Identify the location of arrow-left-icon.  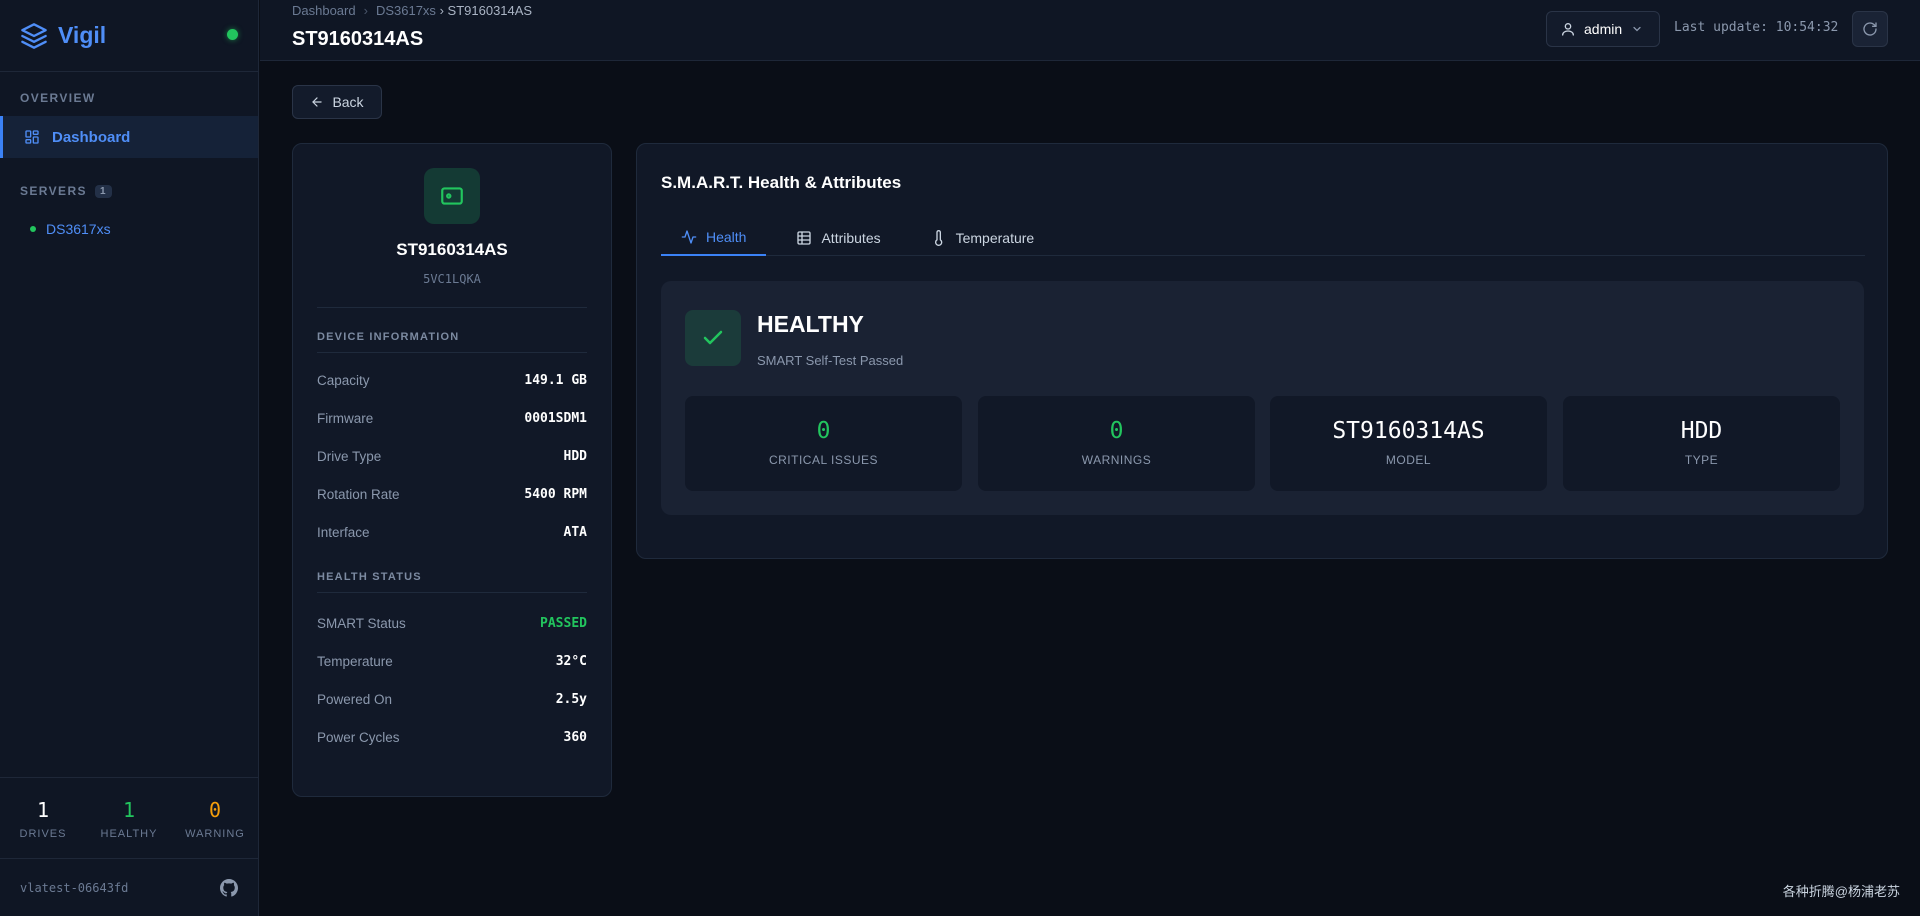
(317, 102).